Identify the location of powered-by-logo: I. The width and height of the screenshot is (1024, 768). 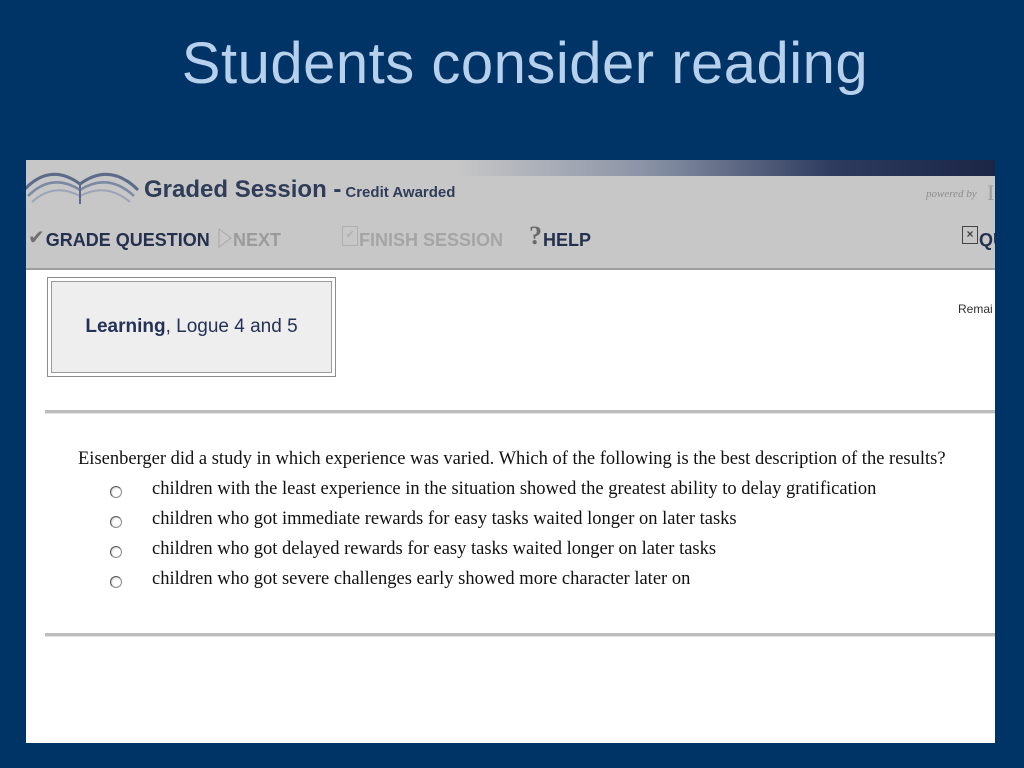
(991, 192).